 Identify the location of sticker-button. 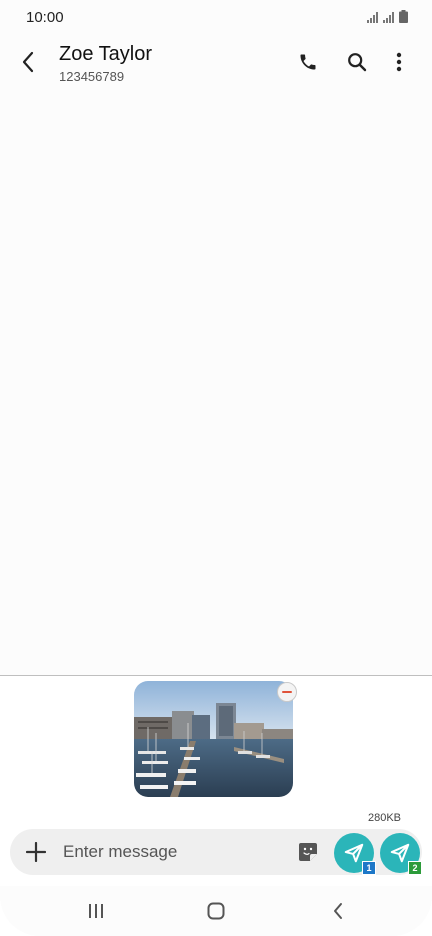
(308, 852).